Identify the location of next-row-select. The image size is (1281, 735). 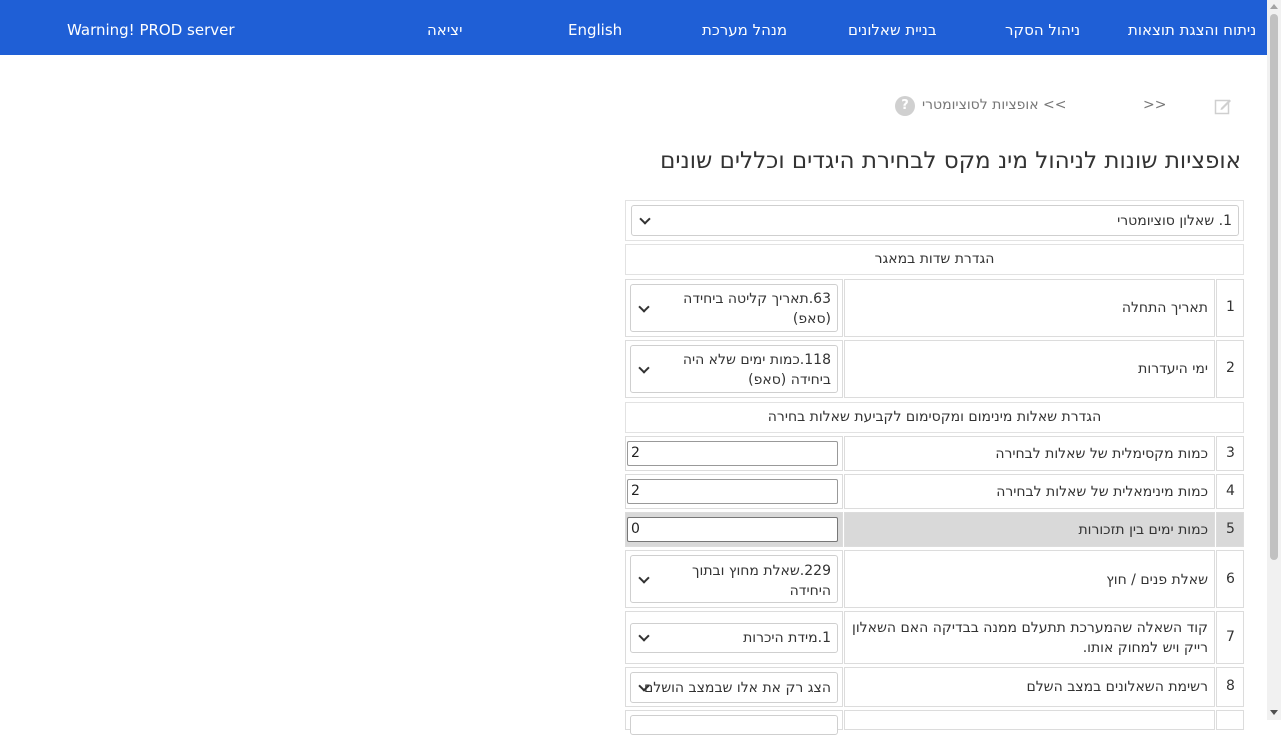
(734, 725).